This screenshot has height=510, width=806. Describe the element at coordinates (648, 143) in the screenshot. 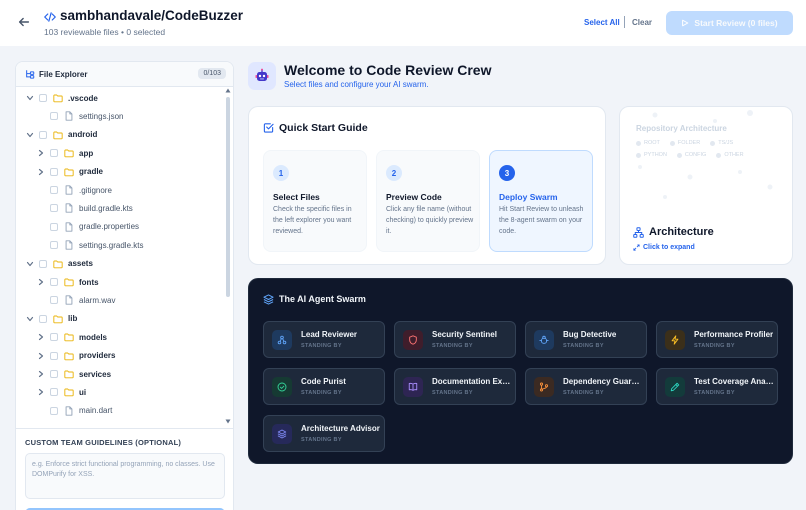

I see `legend-item: ROOT` at that location.